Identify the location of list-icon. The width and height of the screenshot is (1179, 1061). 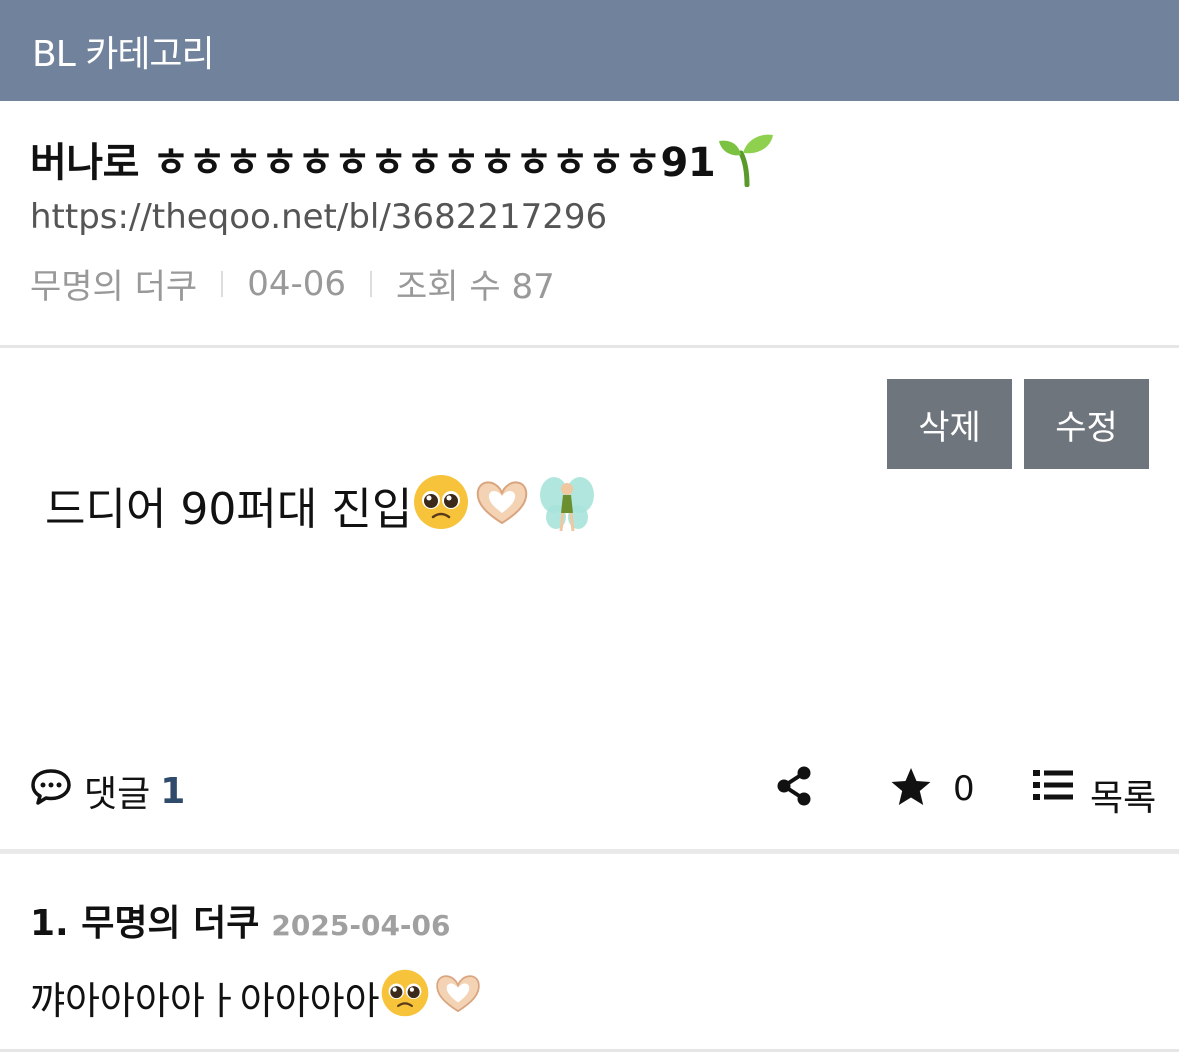
(1053, 787).